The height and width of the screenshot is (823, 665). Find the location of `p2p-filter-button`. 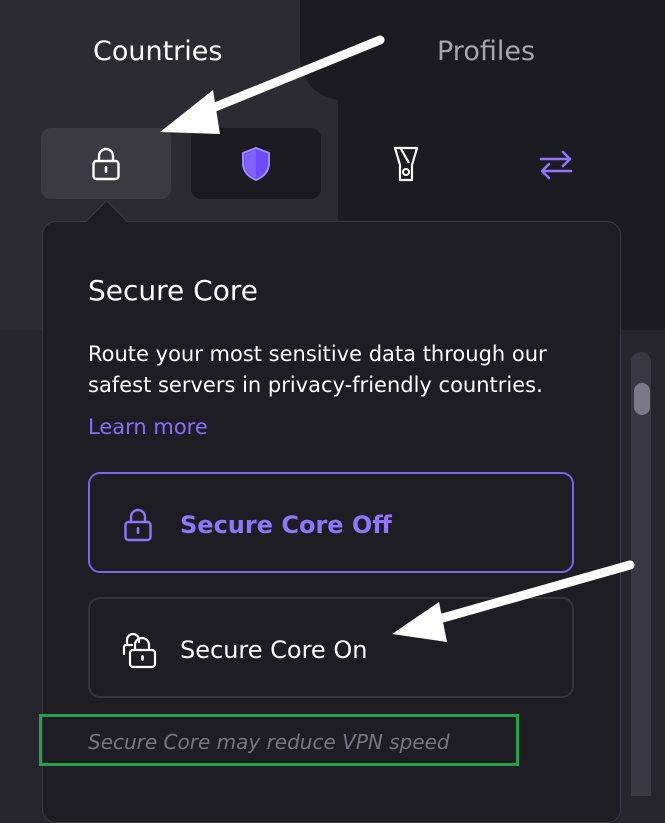

p2p-filter-button is located at coordinates (556, 163).